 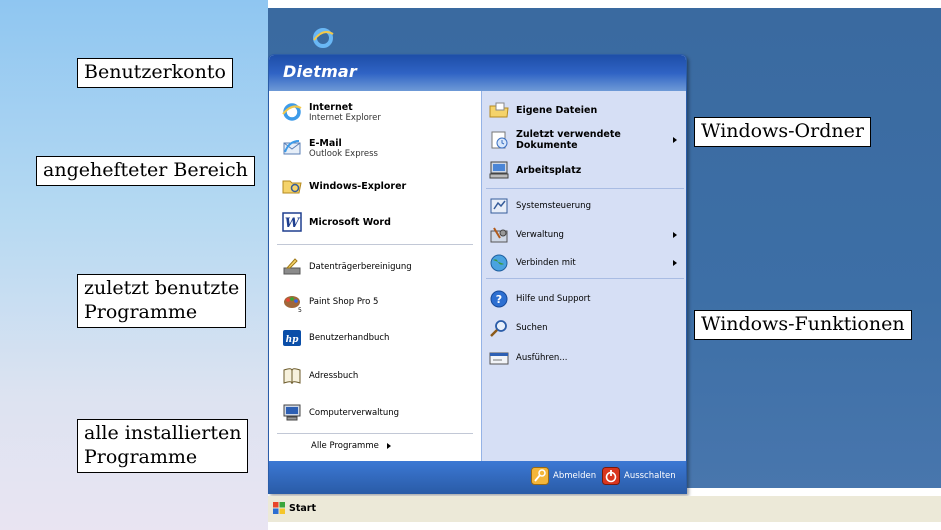 I want to click on connect-to-icon, so click(x=499, y=263).